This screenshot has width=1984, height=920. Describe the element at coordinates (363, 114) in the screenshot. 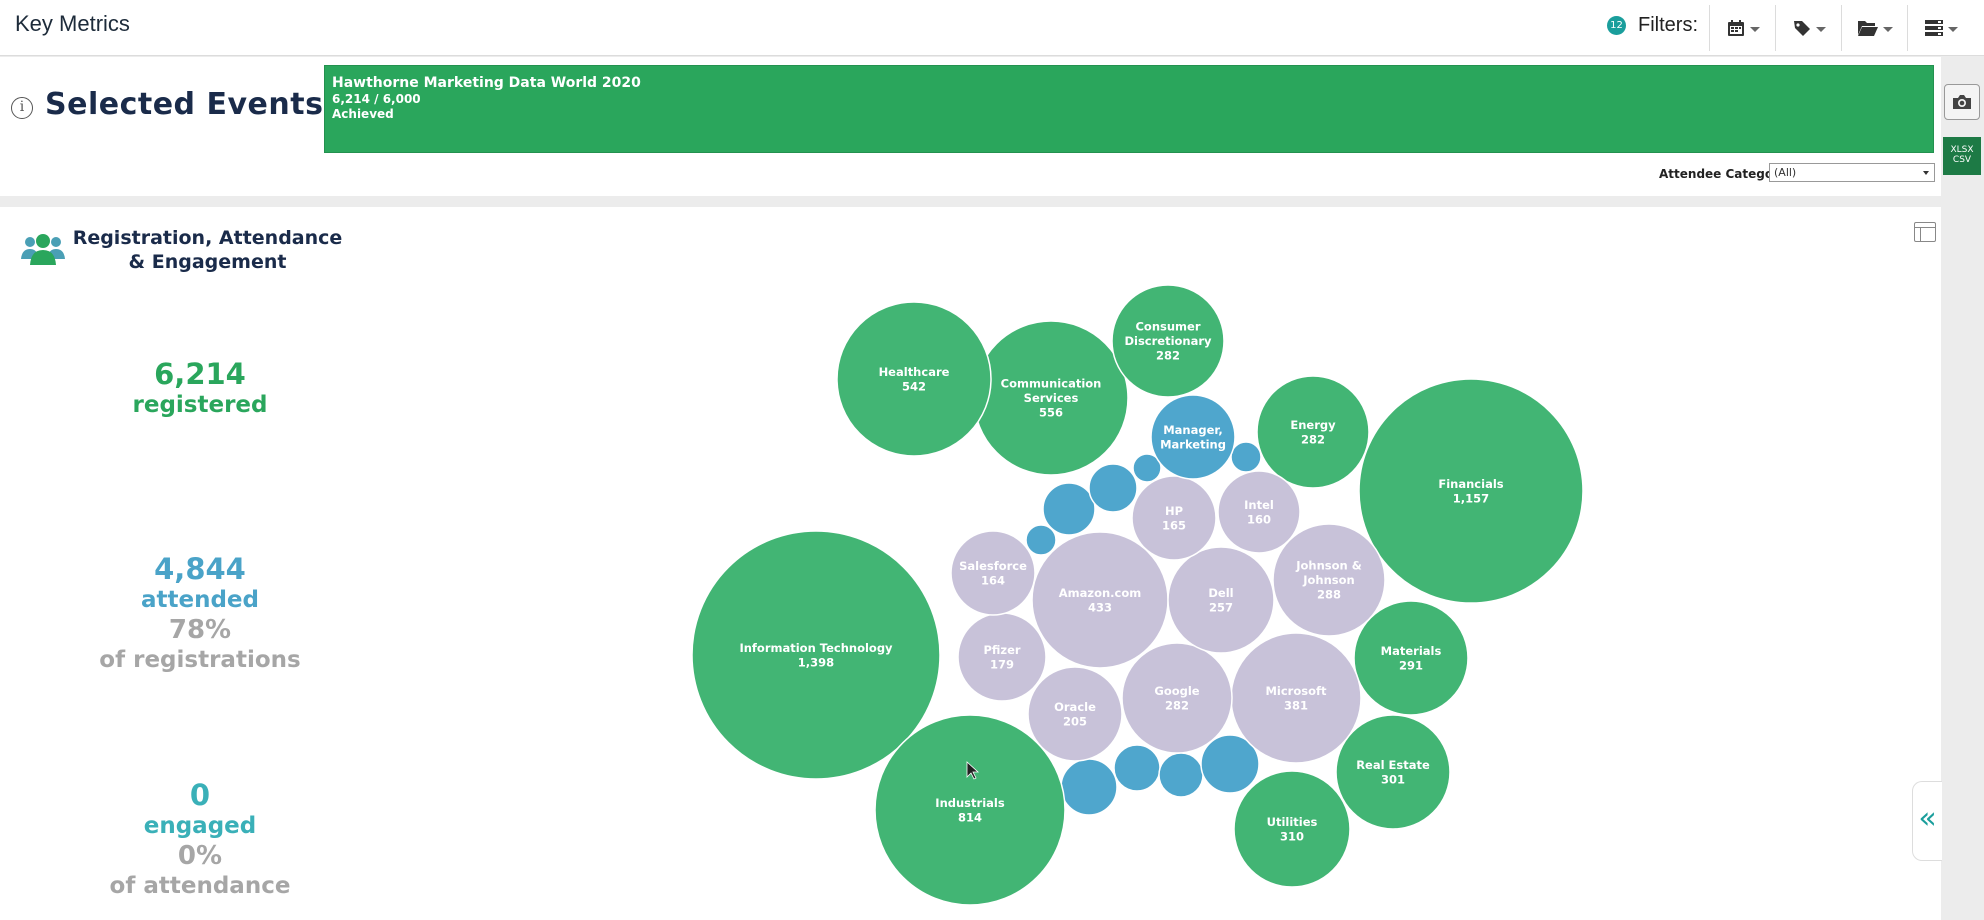

I see `event-status: Achieved` at that location.